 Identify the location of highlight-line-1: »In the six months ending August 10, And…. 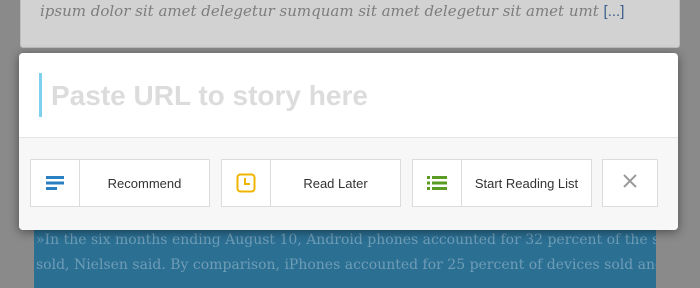
(346, 240).